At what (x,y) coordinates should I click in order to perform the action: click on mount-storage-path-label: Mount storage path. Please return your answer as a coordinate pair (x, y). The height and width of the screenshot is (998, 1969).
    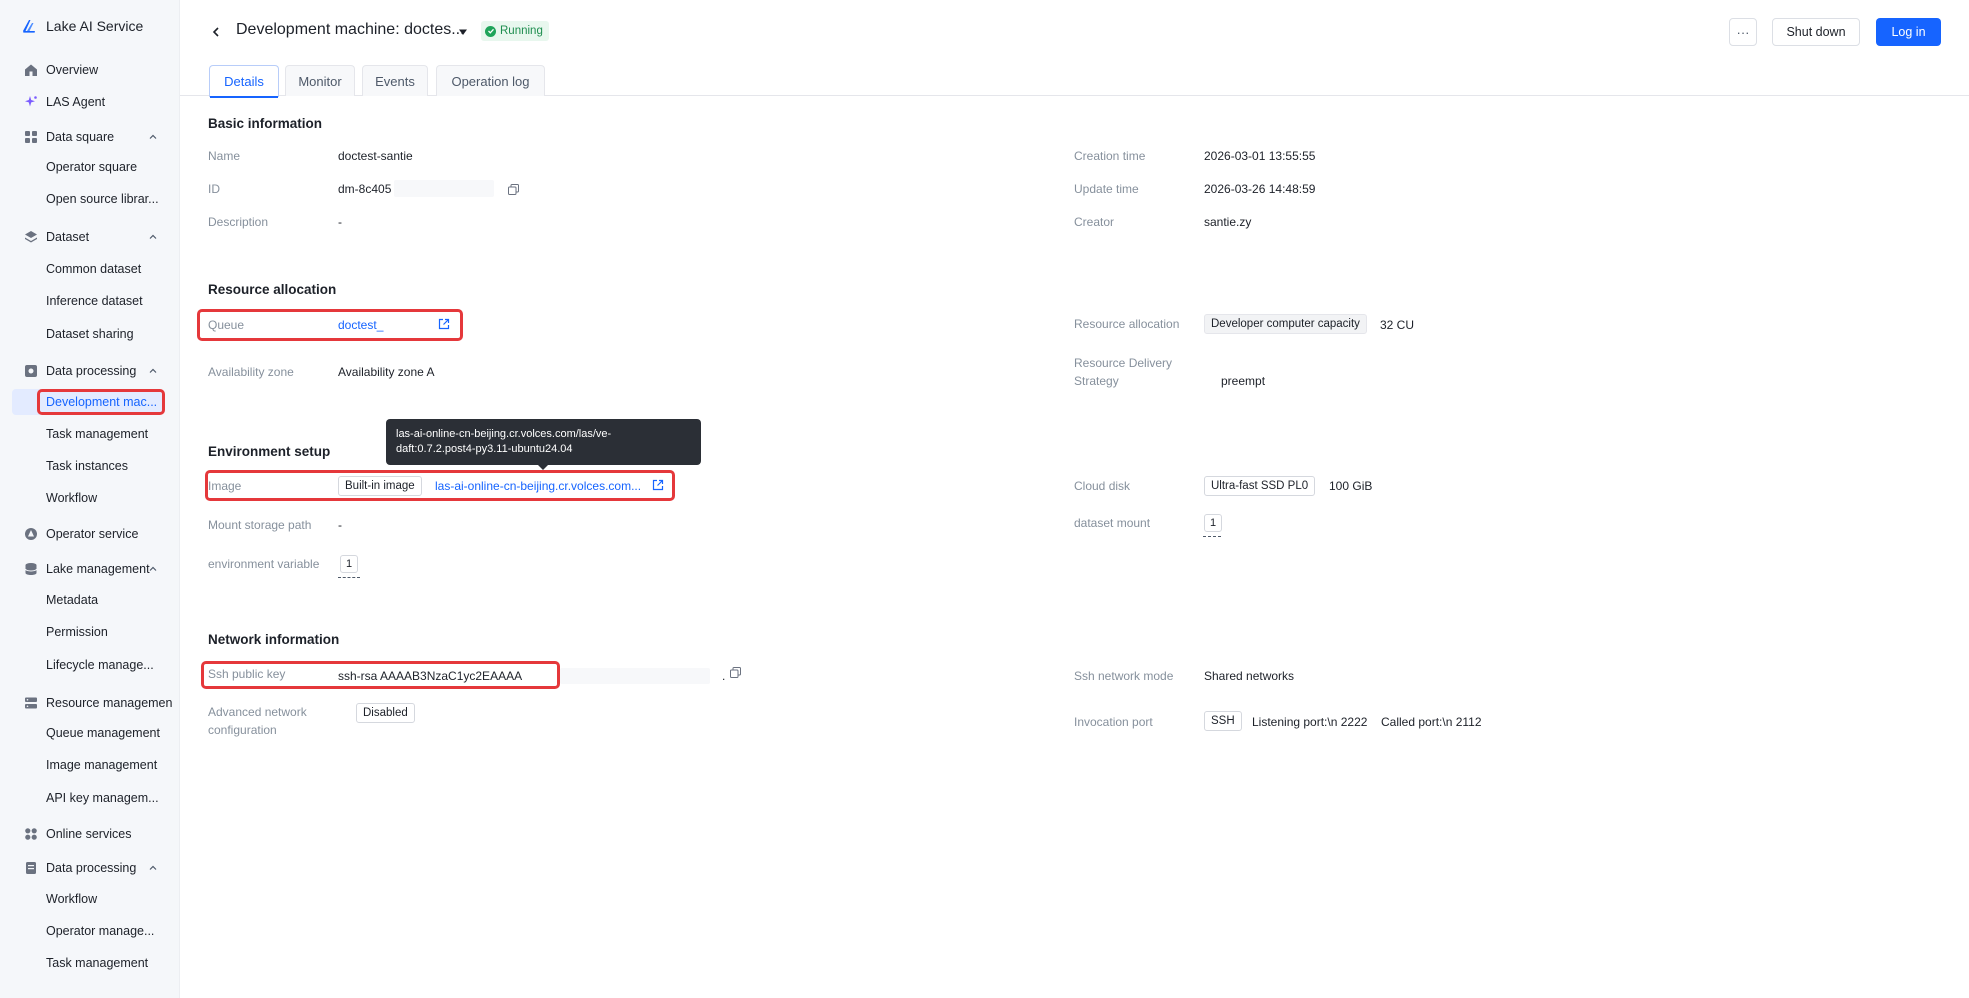
    Looking at the image, I should click on (260, 525).